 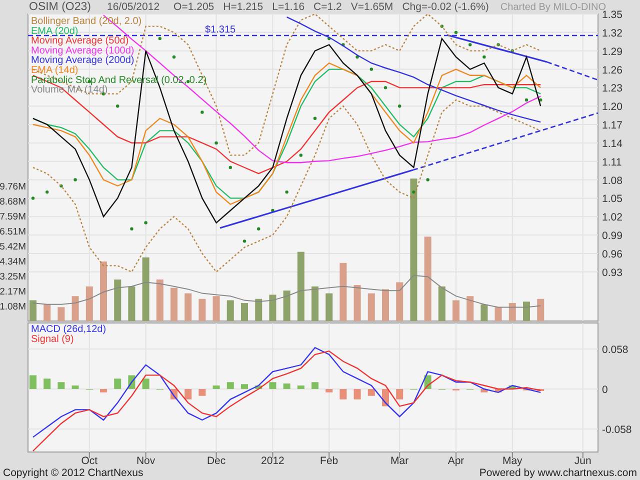 What do you see at coordinates (612, 70) in the screenshot?
I see `axis-label: 1.26` at bounding box center [612, 70].